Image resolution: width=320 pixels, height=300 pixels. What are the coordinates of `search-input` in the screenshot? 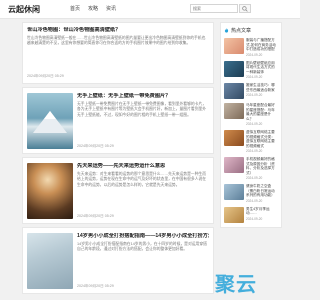 It's located at (214, 8).